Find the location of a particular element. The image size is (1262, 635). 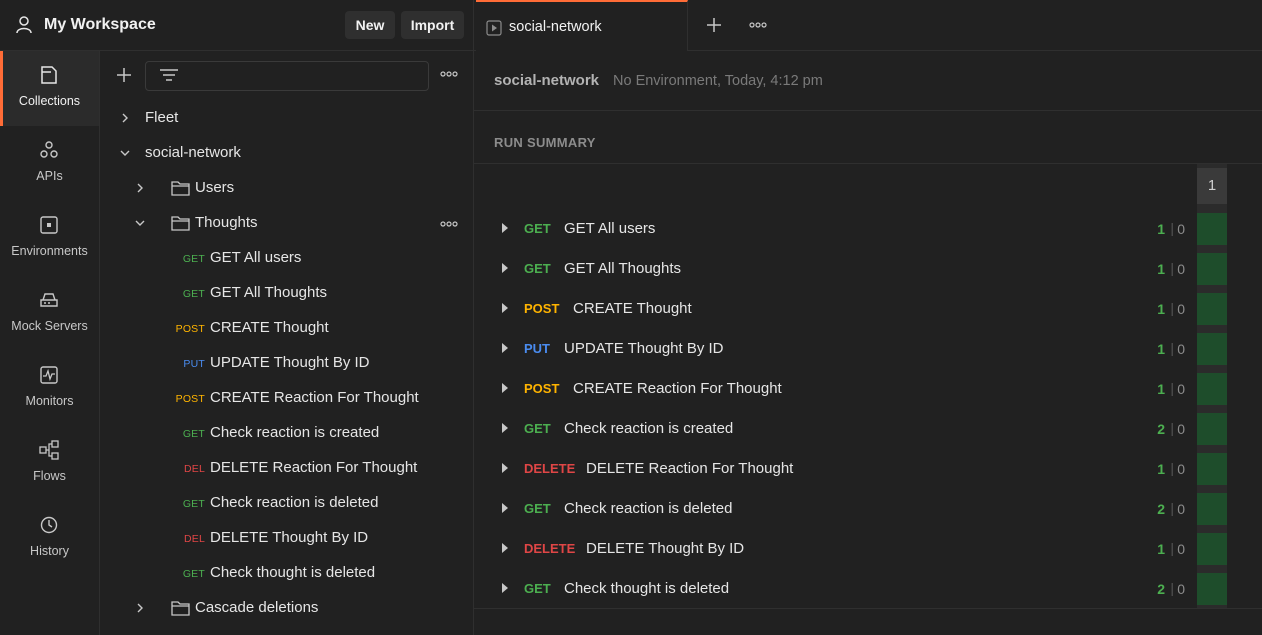

user-icon is located at coordinates (24, 25).